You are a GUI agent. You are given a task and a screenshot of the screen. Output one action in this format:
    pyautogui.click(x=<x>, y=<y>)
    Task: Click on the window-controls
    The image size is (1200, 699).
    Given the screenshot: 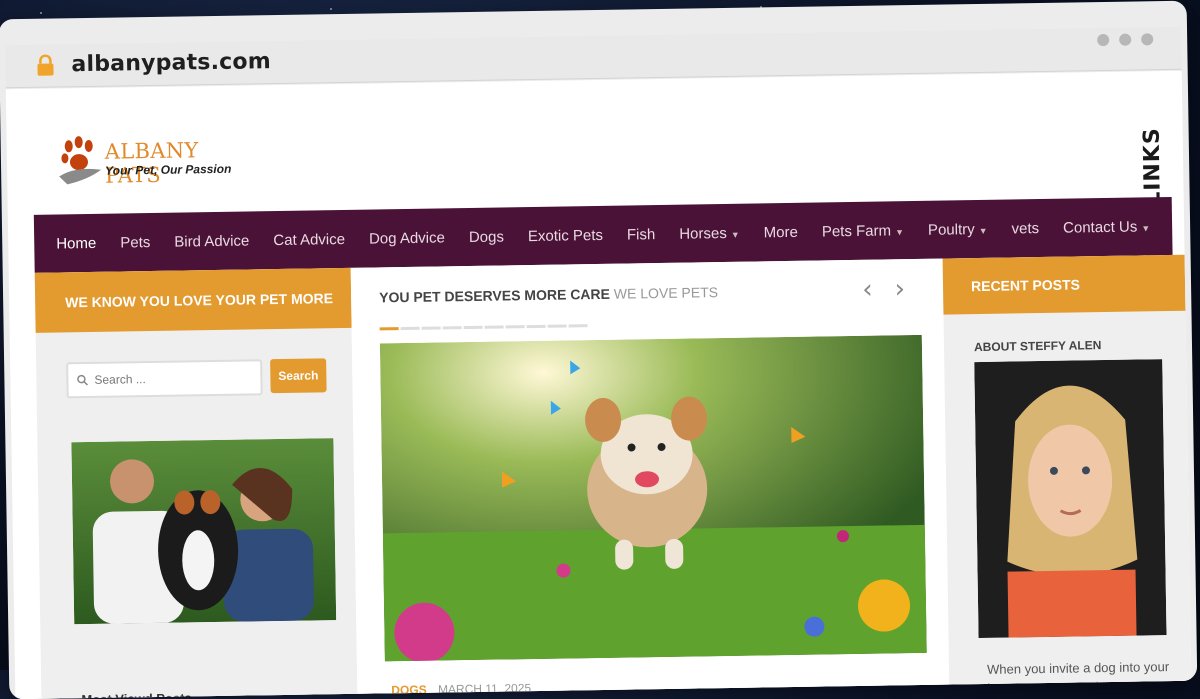 What is the action you would take?
    pyautogui.click(x=1125, y=40)
    